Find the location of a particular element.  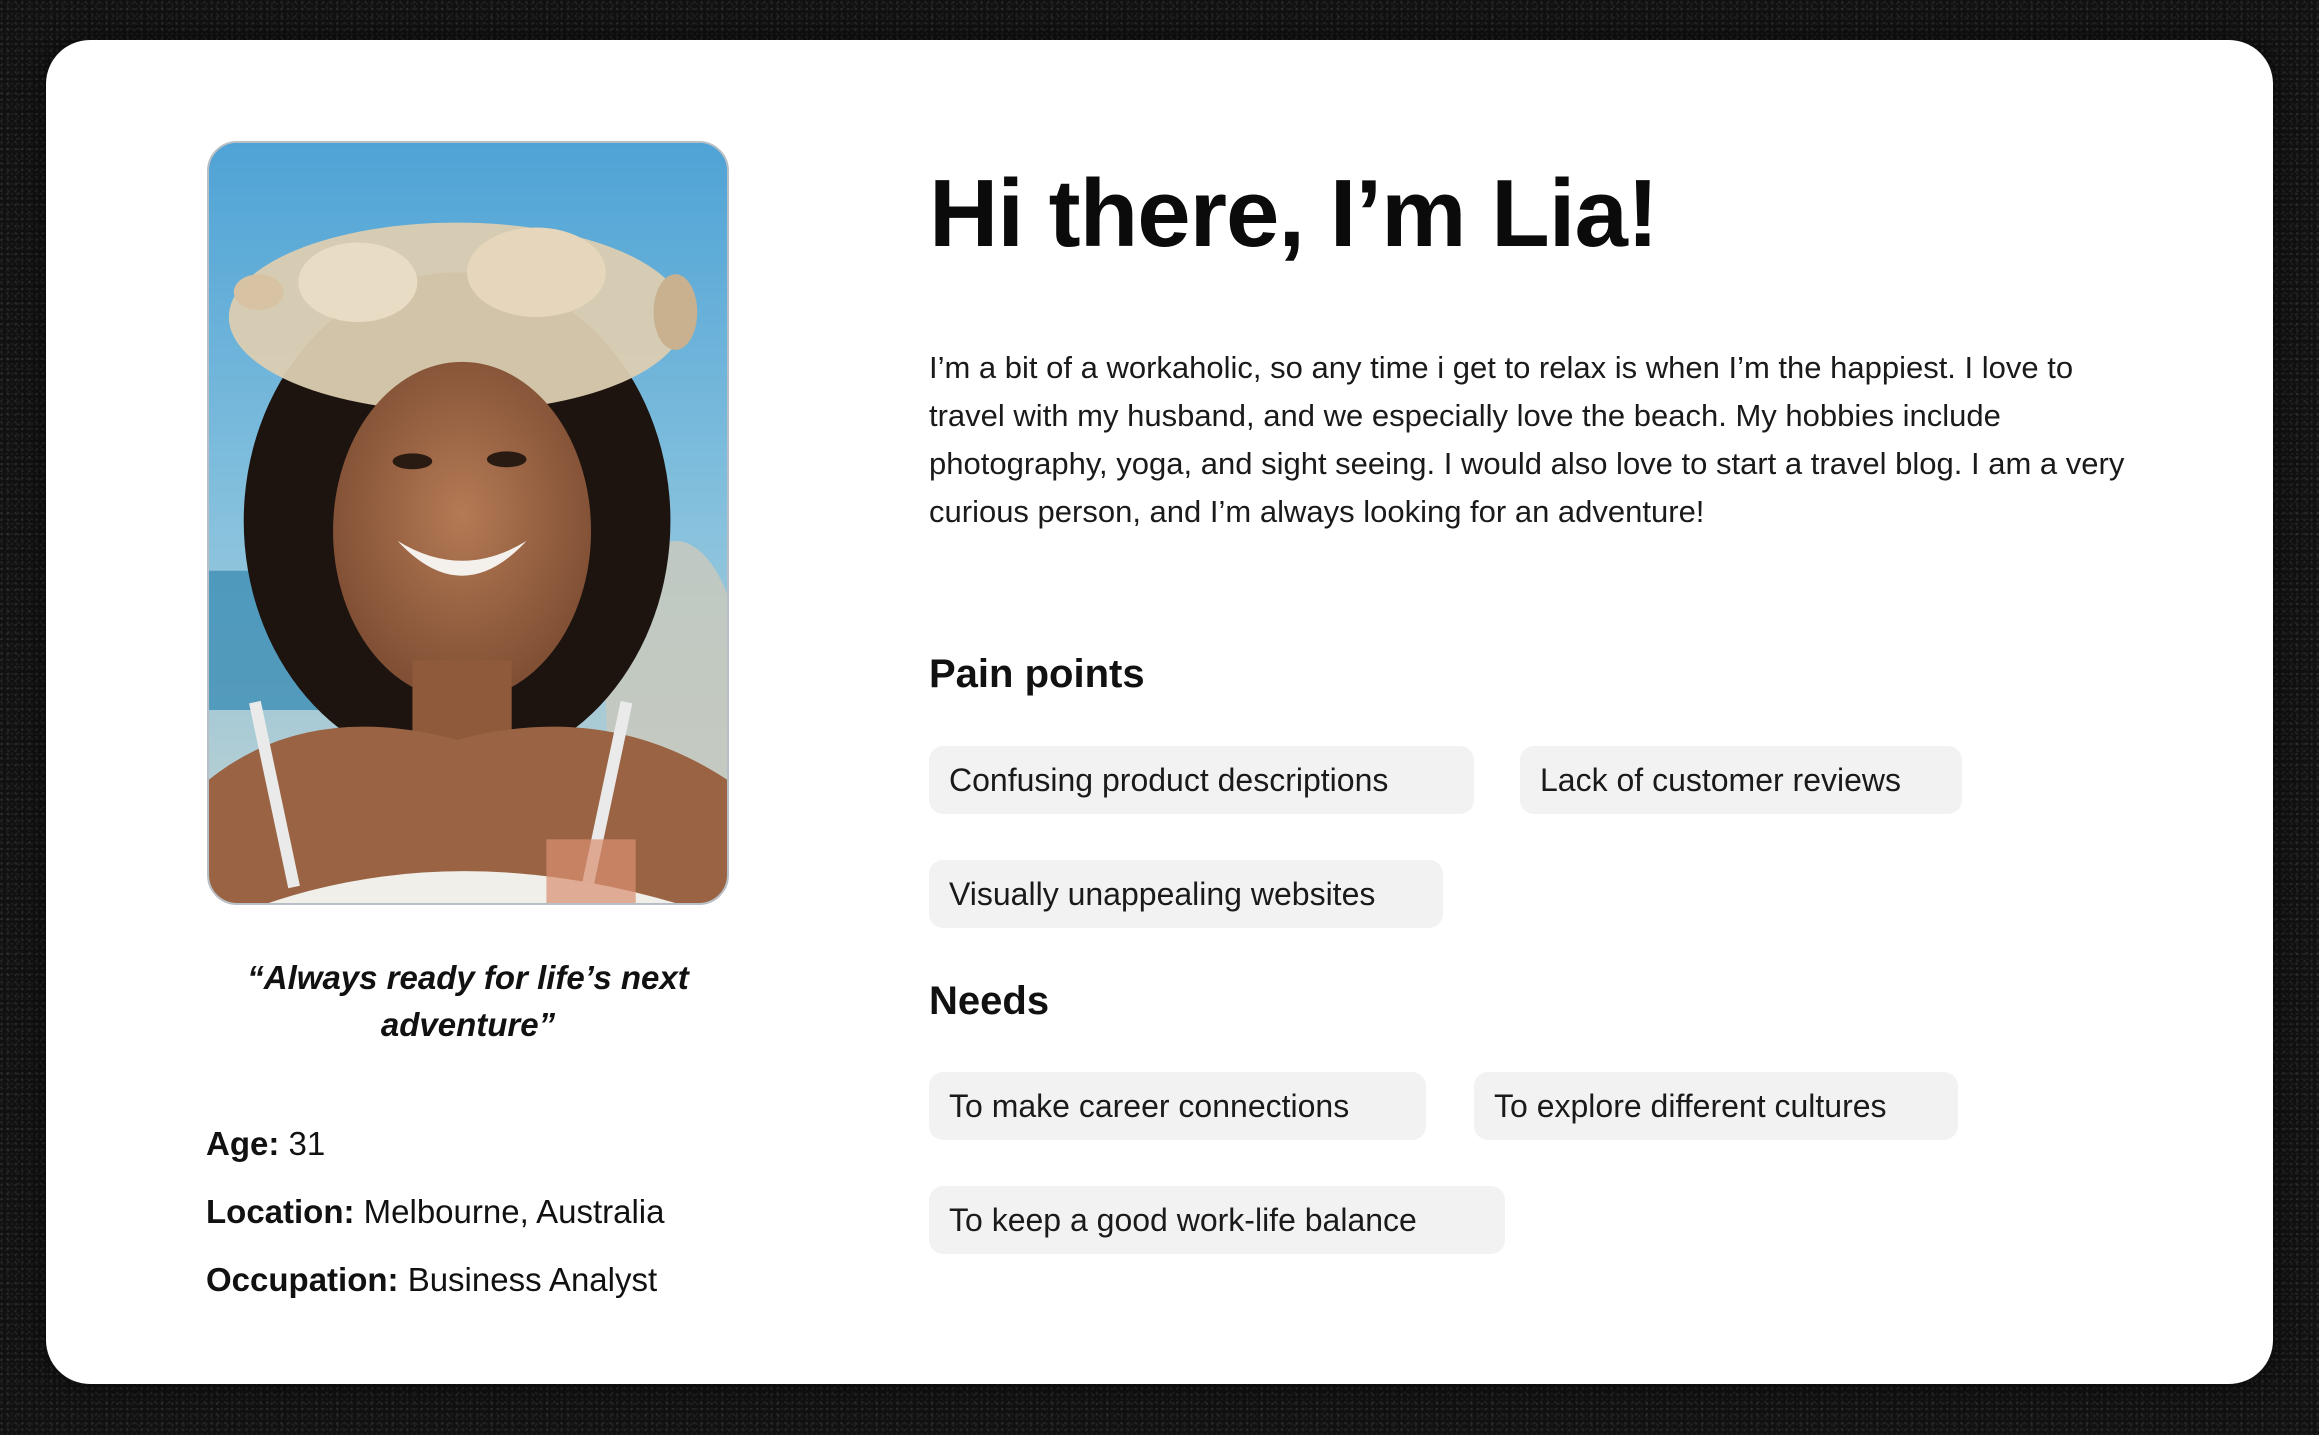

persona-headline: Hi there, I’m Lia! is located at coordinates (1294, 213).